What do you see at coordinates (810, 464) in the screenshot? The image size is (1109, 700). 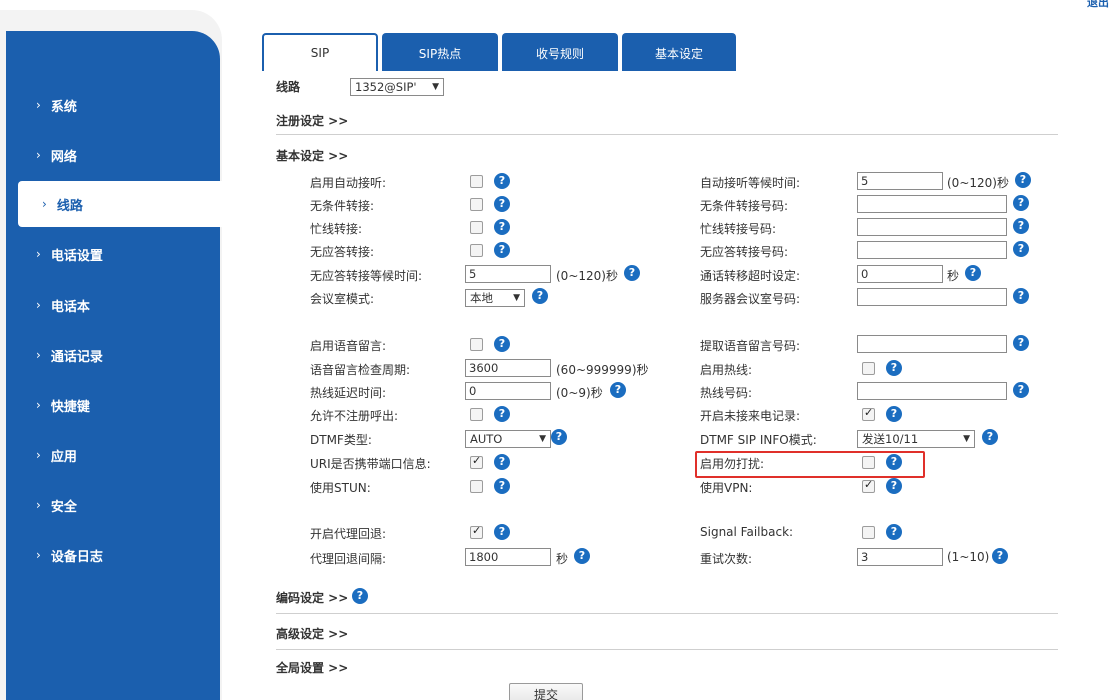 I see `highlight-box` at bounding box center [810, 464].